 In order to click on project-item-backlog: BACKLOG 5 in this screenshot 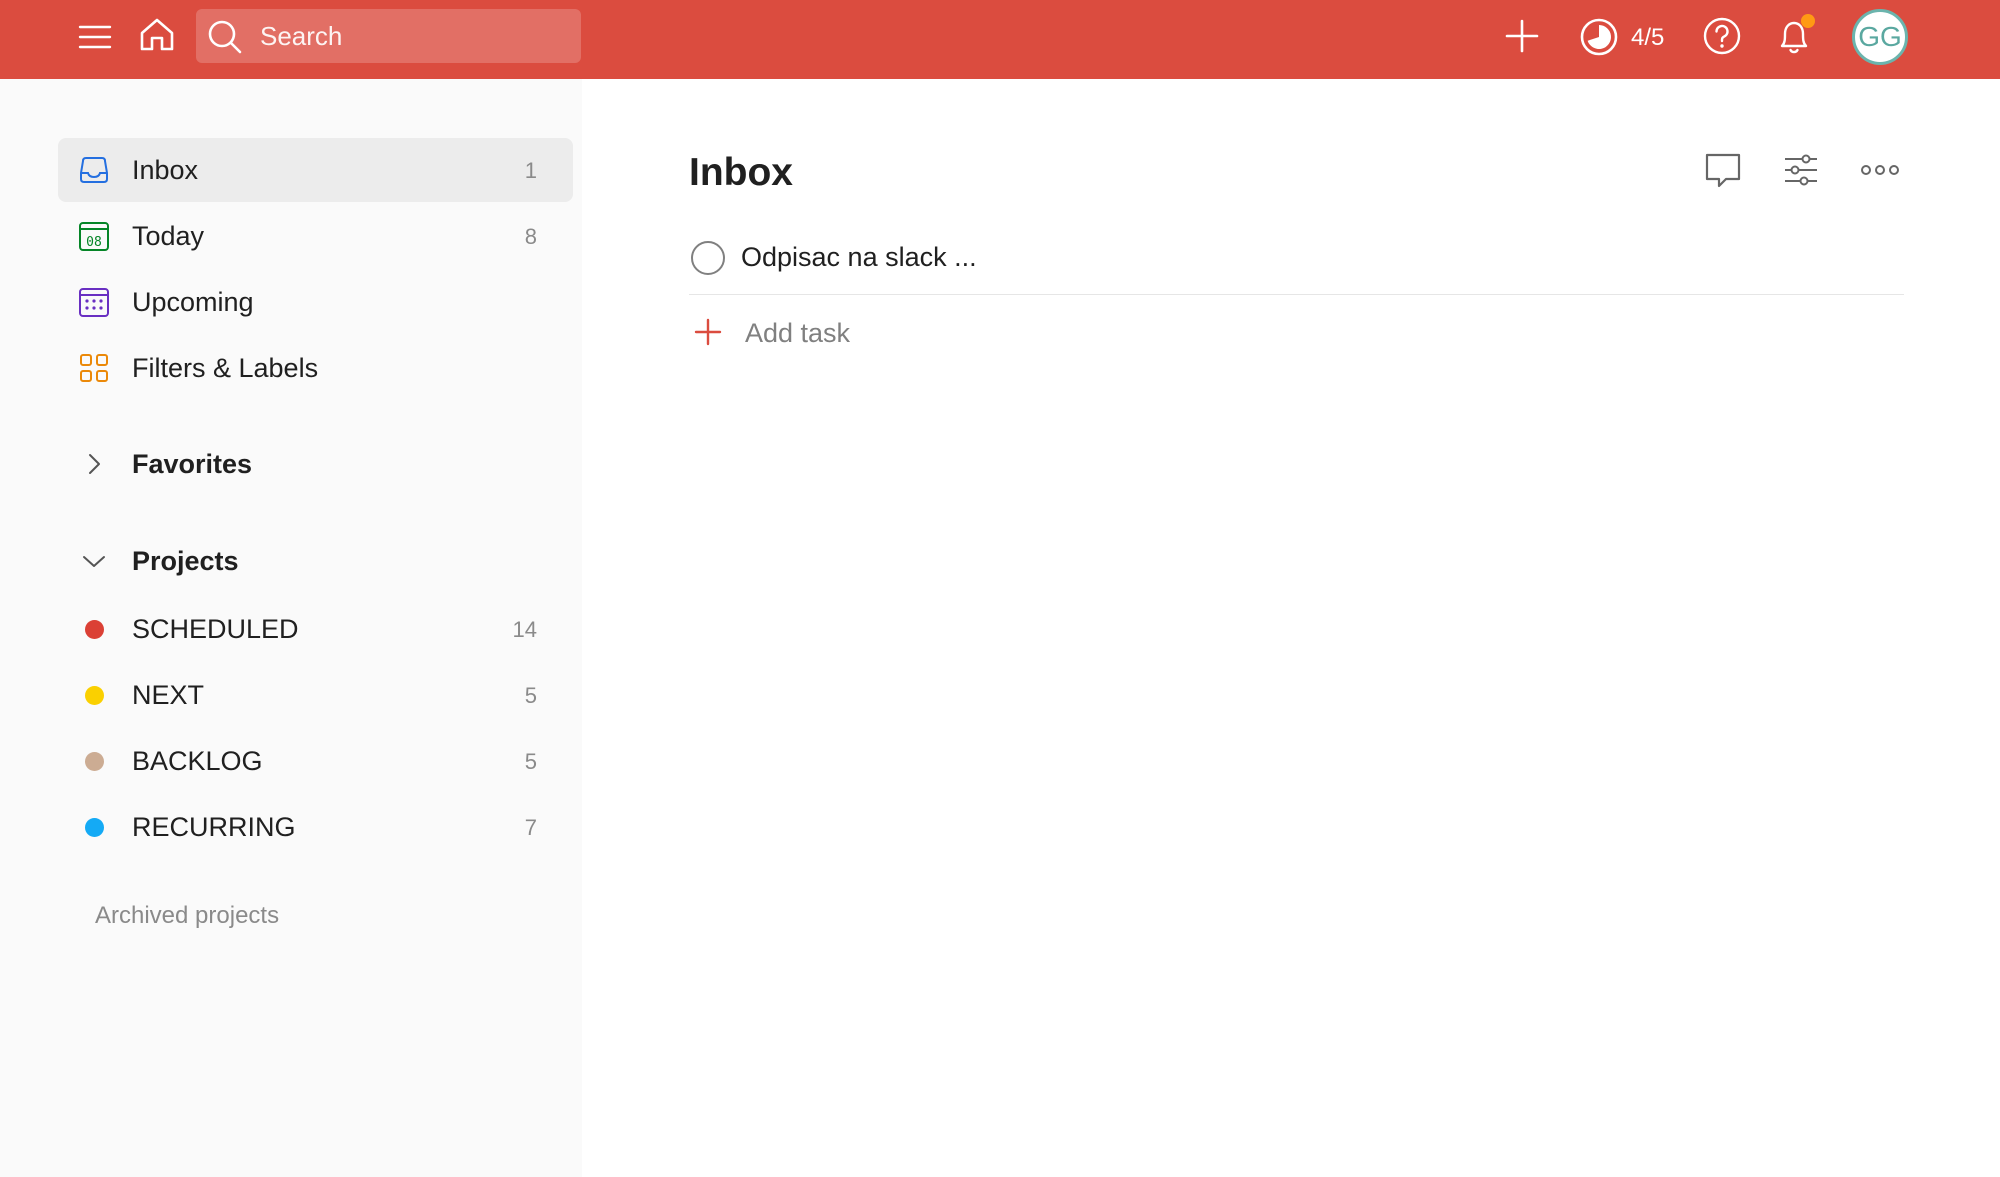, I will do `click(315, 761)`.